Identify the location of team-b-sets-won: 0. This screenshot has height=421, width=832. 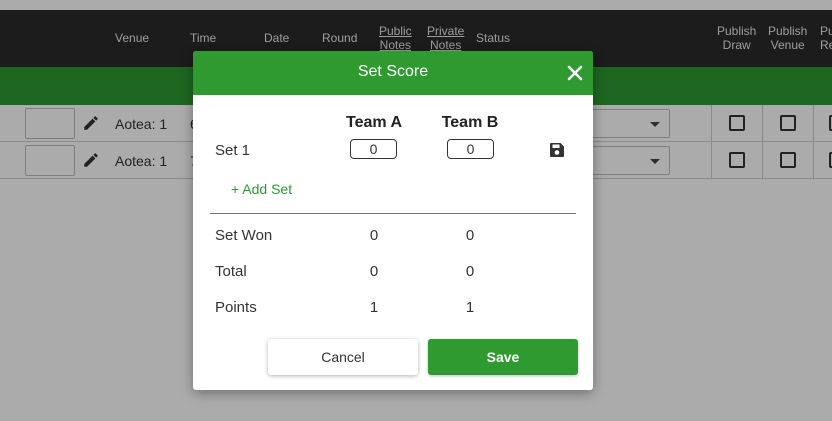
(470, 235).